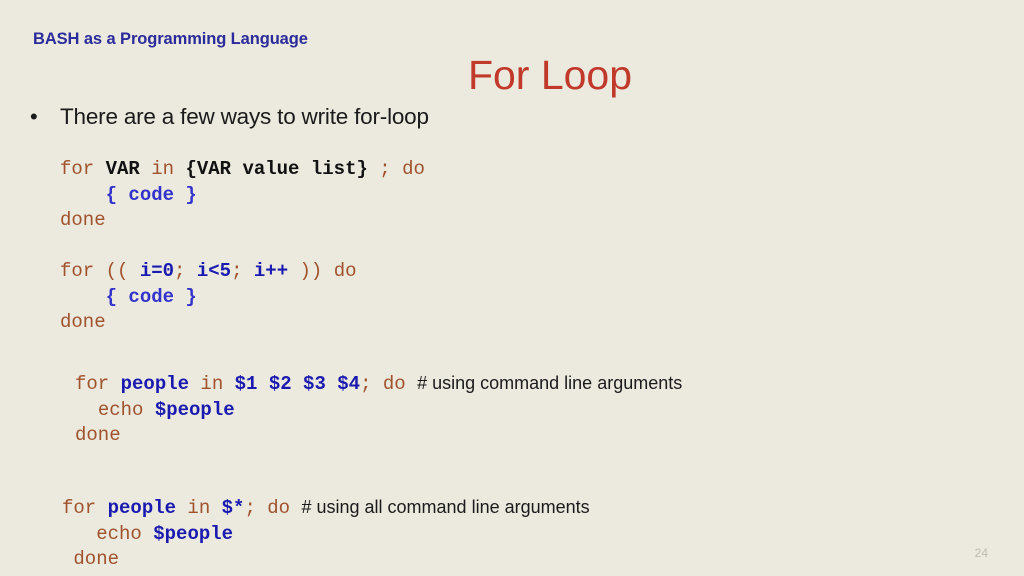  I want to click on code-block-c-style: for (( i=0; i<5; i++ )) do { code } done, so click(208, 297).